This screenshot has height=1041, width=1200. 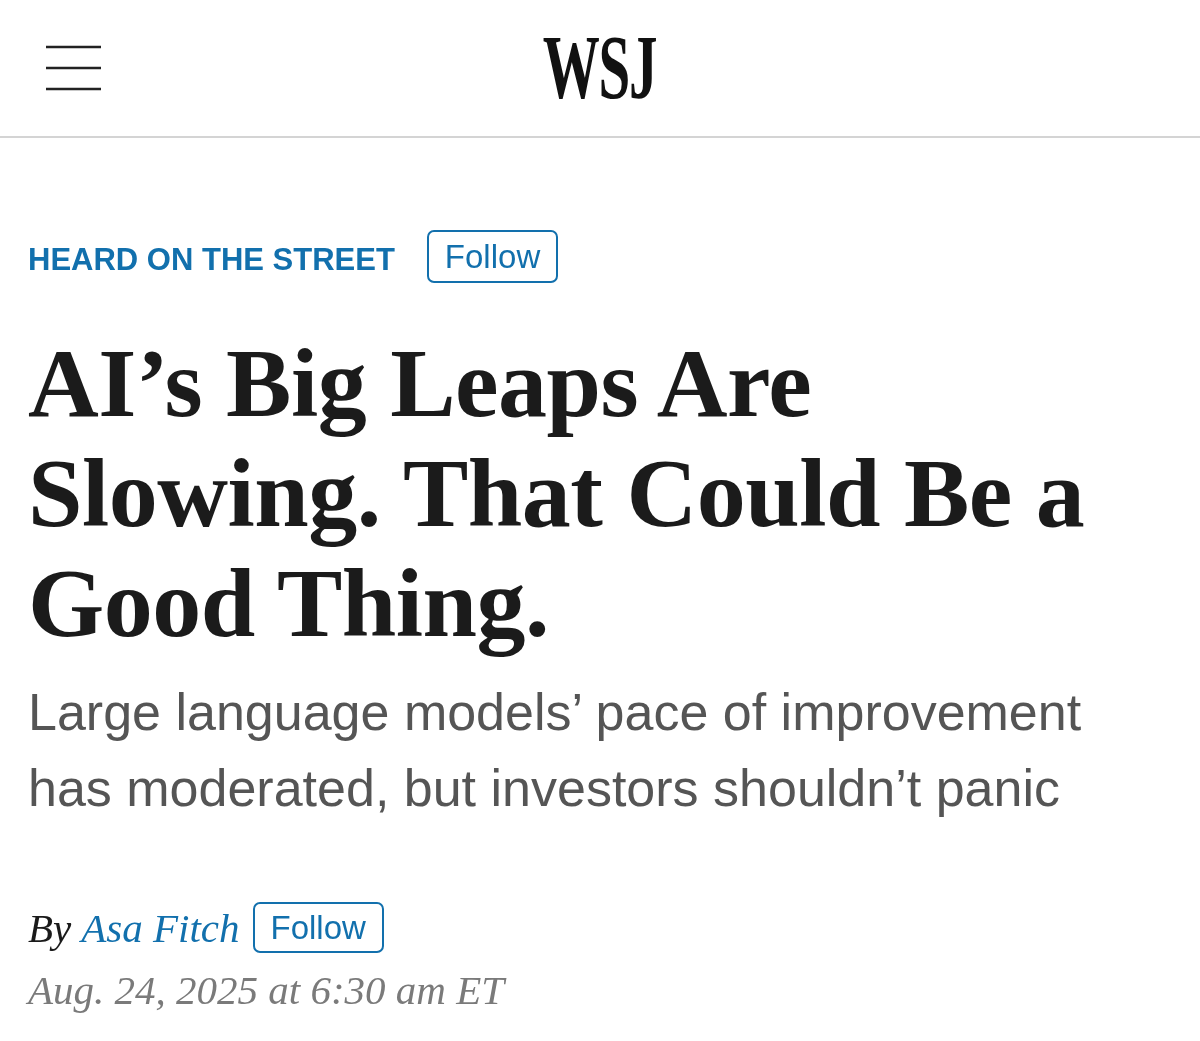 What do you see at coordinates (73, 68) in the screenshot?
I see `menu-icon` at bounding box center [73, 68].